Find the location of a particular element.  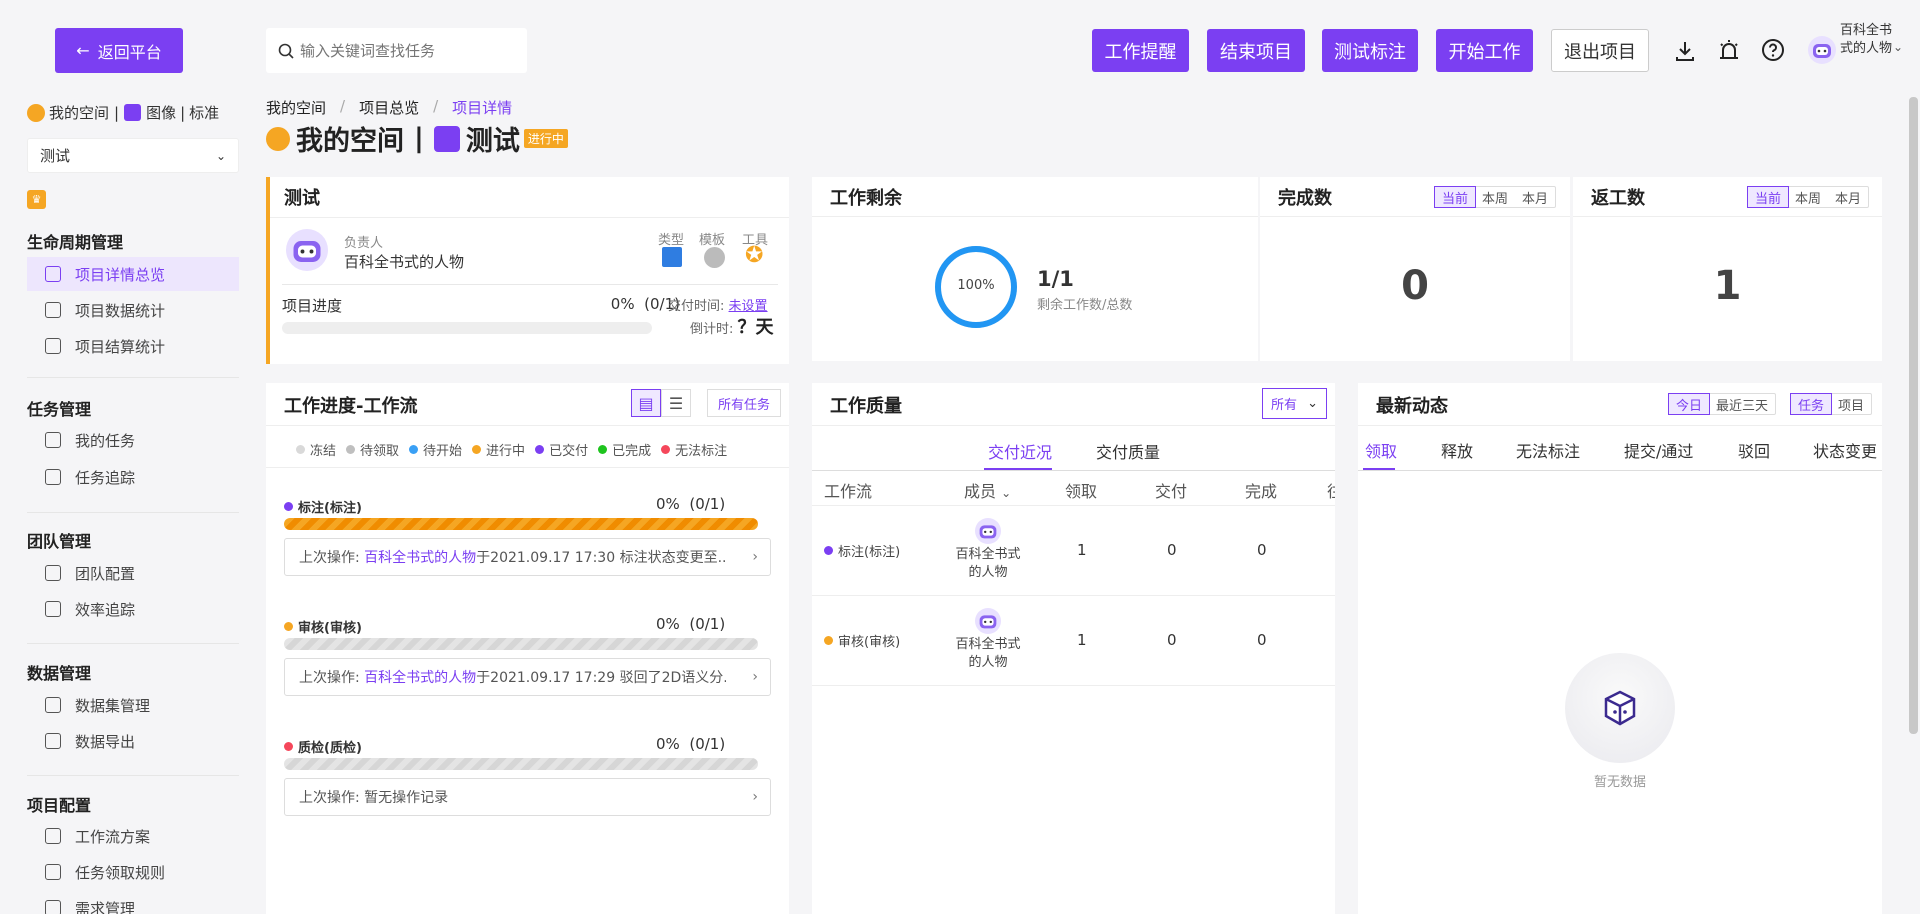

project-select: 测试 ⌄ is located at coordinates (133, 155).